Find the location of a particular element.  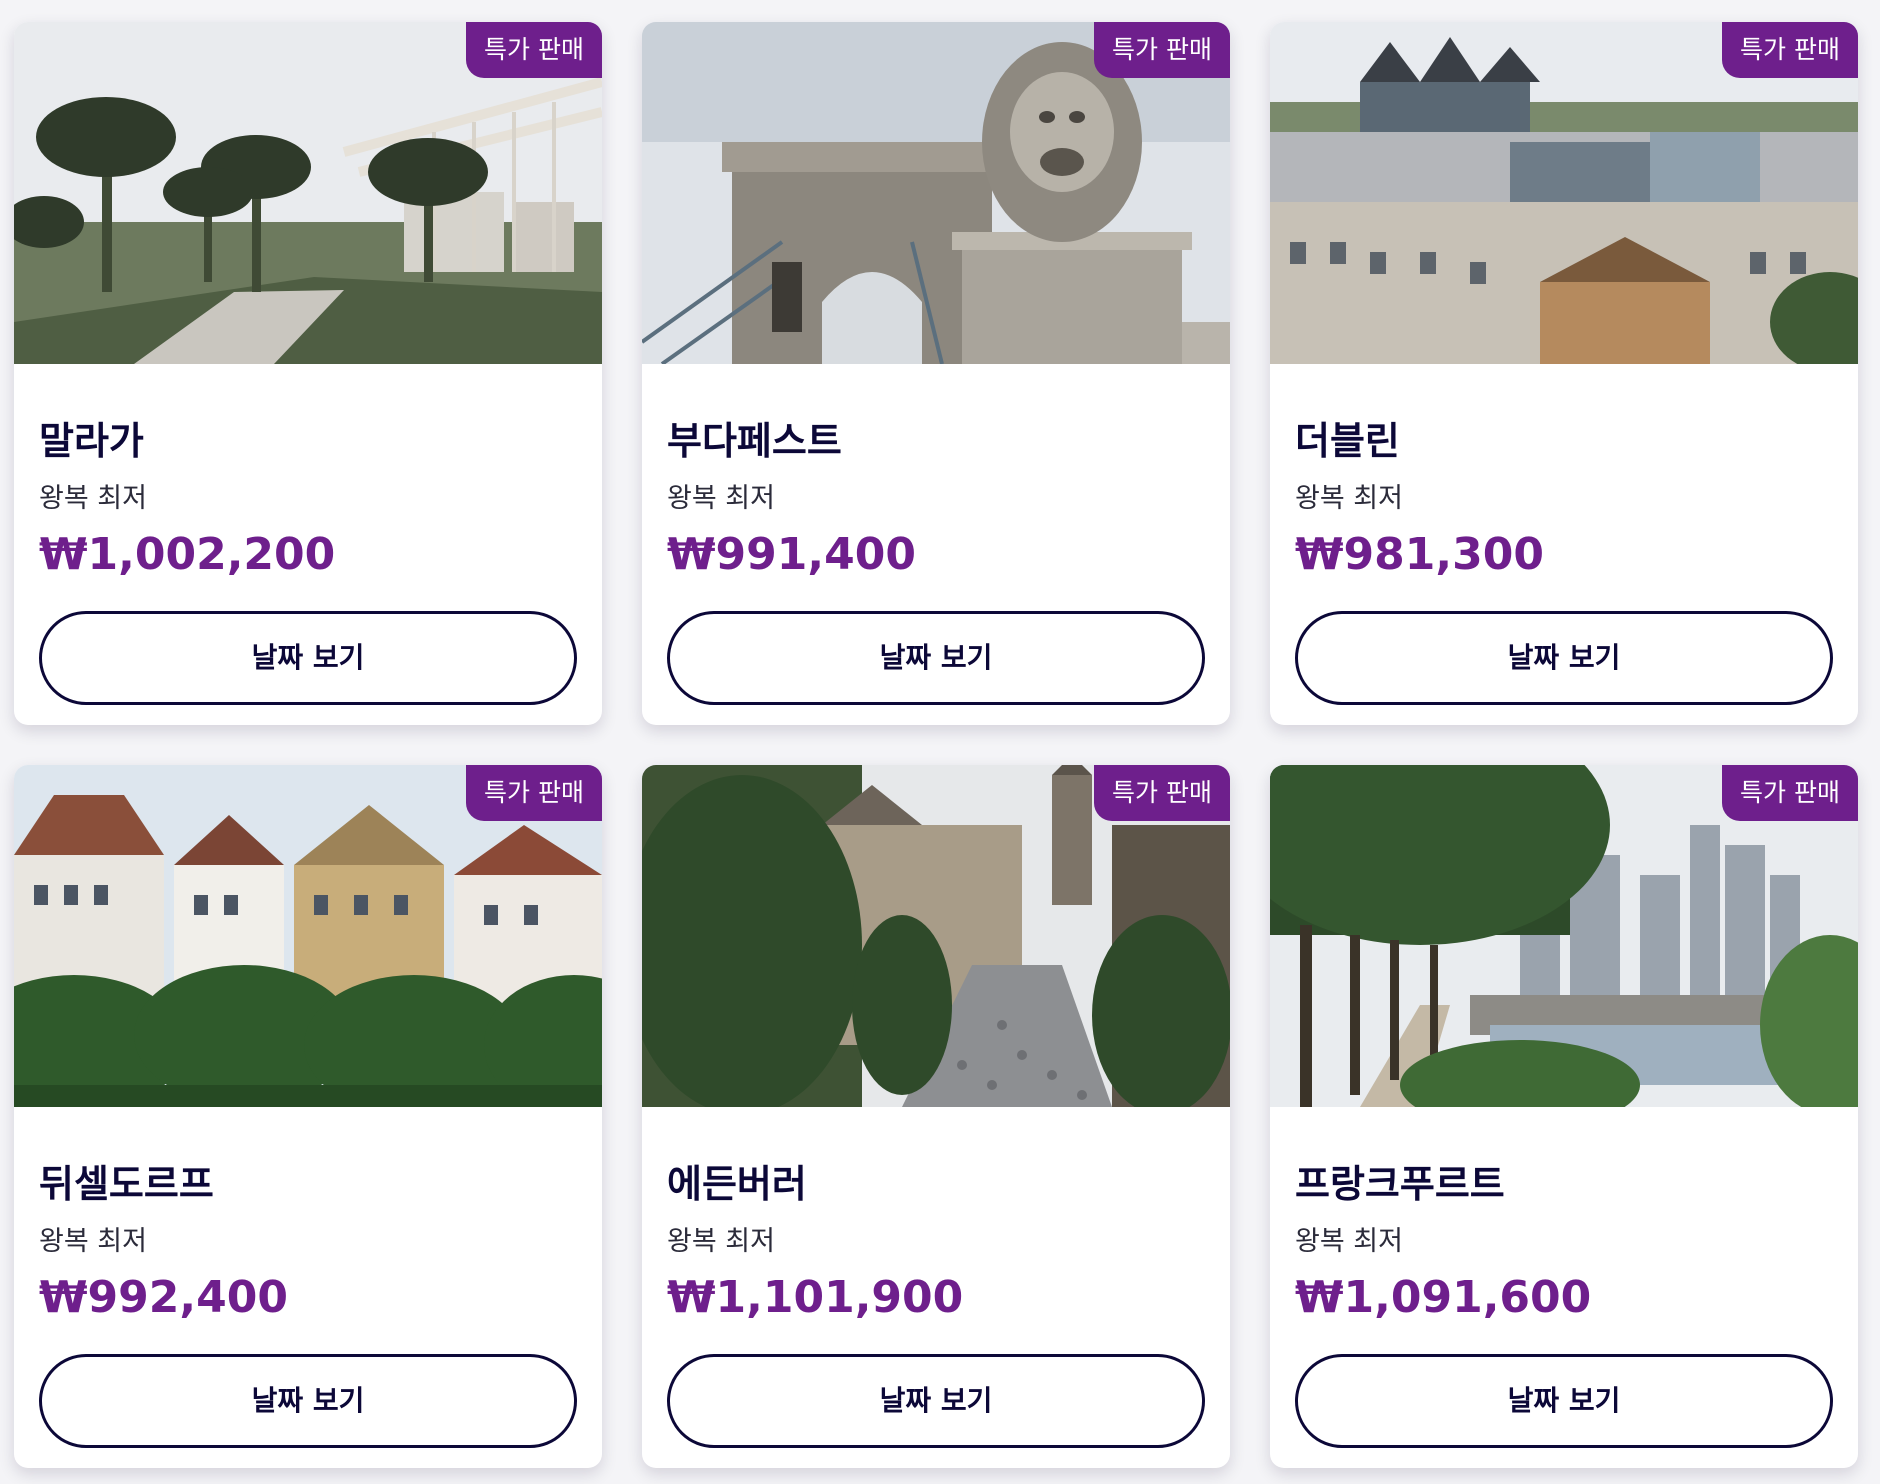

lowest-price: ₩992,400 is located at coordinates (163, 1297).